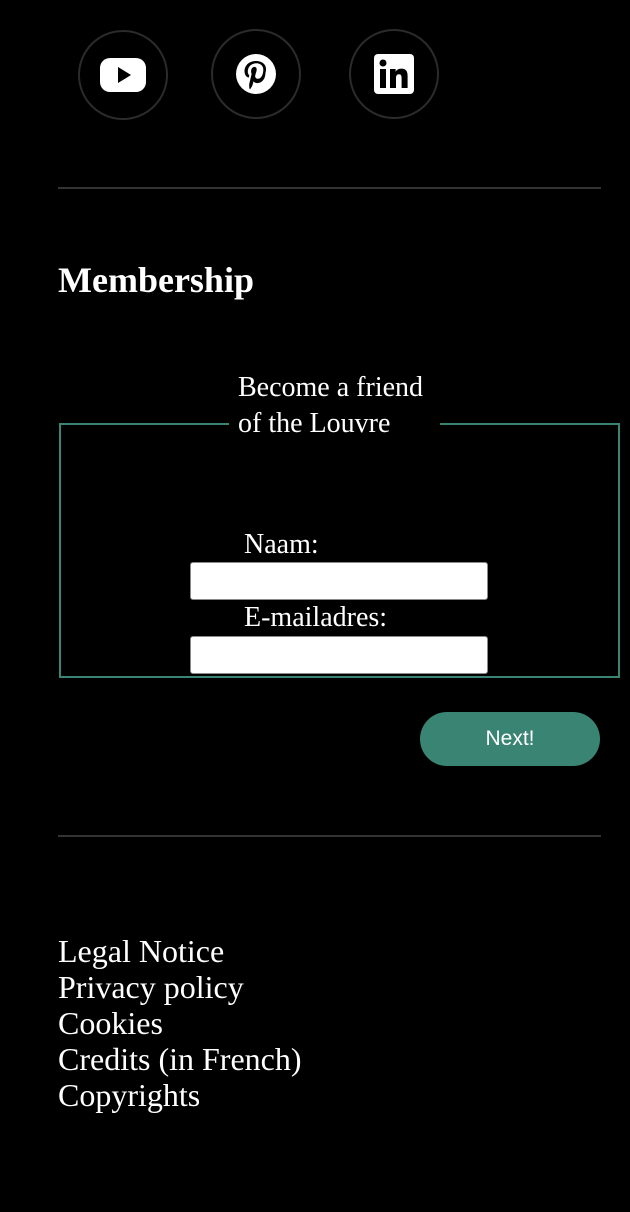 This screenshot has height=1212, width=630. Describe the element at coordinates (180, 1059) in the screenshot. I see `credits-link: Credits (in French)` at that location.